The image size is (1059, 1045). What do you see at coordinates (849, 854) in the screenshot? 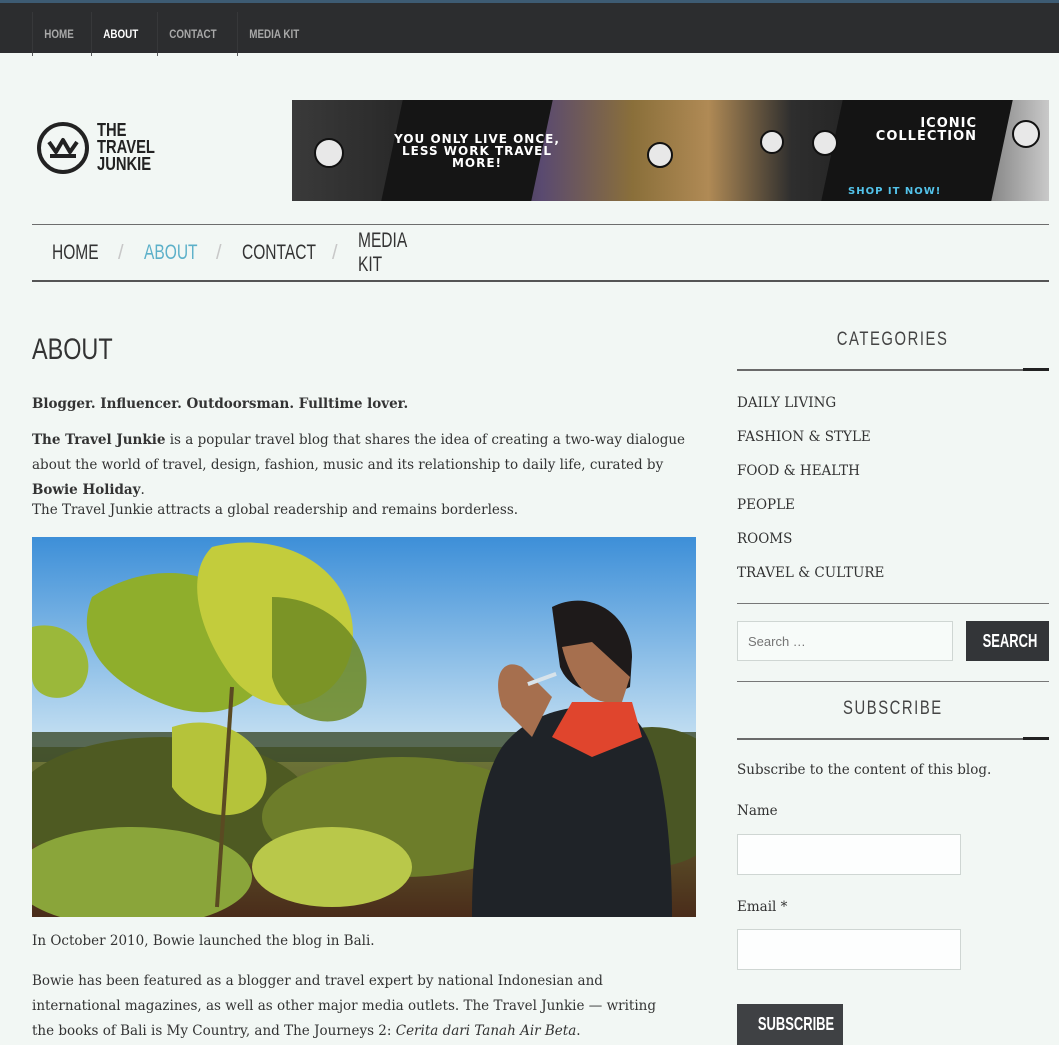
I see `name-field` at bounding box center [849, 854].